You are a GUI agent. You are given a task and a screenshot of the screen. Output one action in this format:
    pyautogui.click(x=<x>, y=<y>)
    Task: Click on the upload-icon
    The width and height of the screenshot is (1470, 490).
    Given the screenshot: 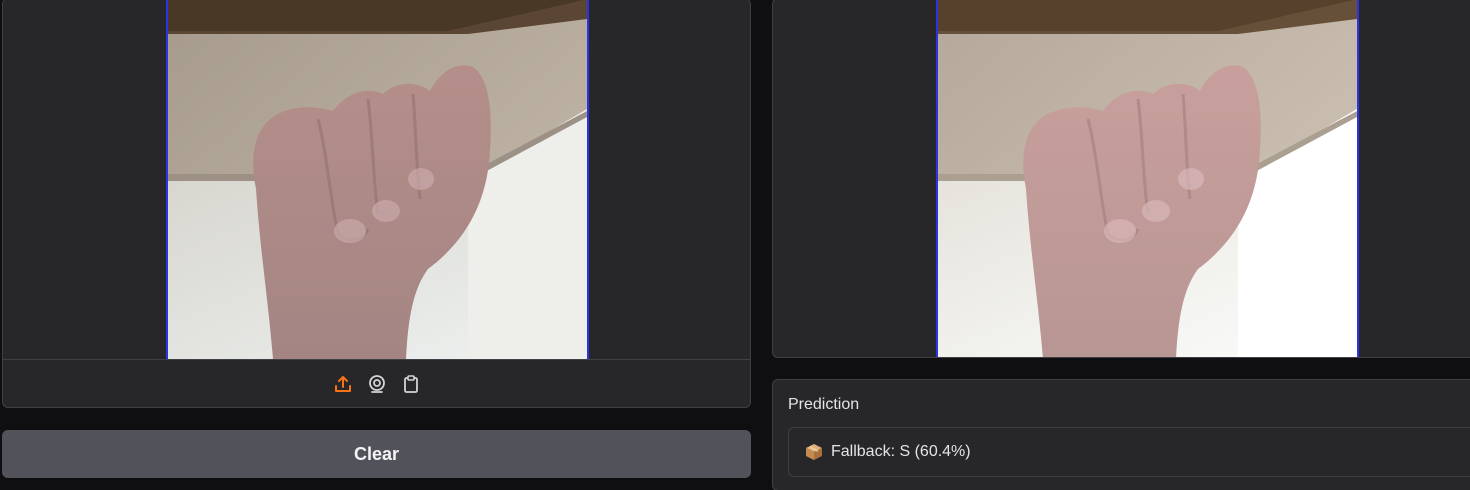 What is the action you would take?
    pyautogui.click(x=343, y=384)
    